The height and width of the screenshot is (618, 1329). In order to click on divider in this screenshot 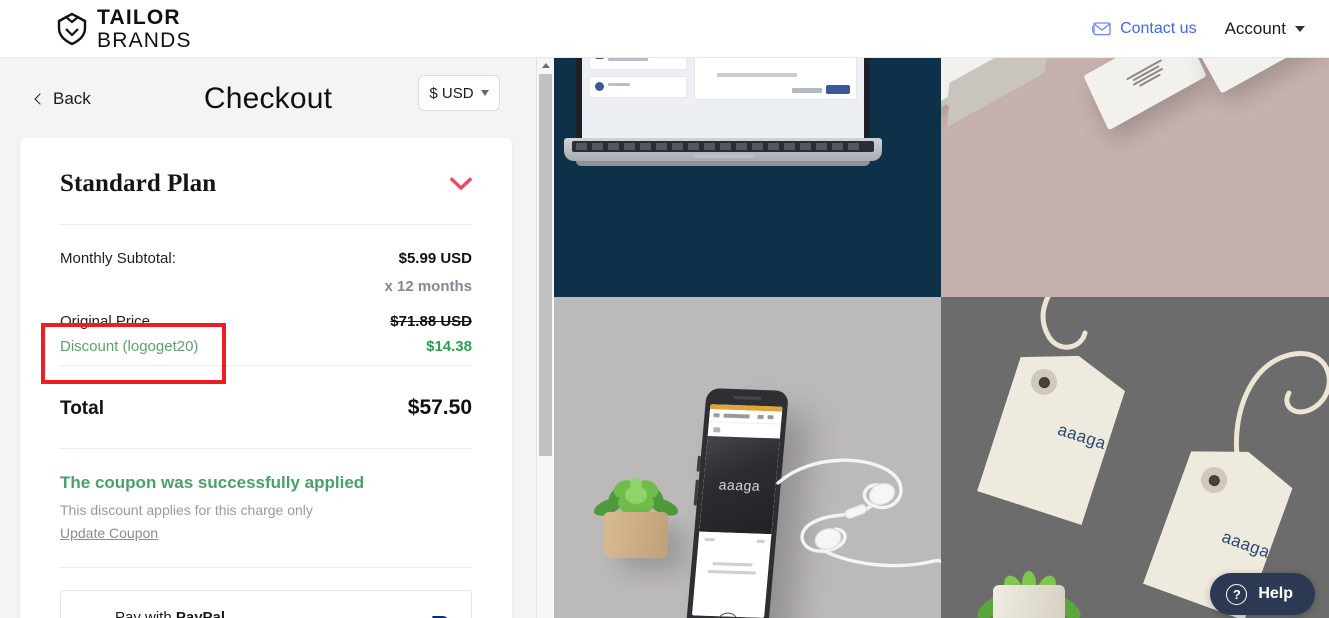, I will do `click(266, 567)`.